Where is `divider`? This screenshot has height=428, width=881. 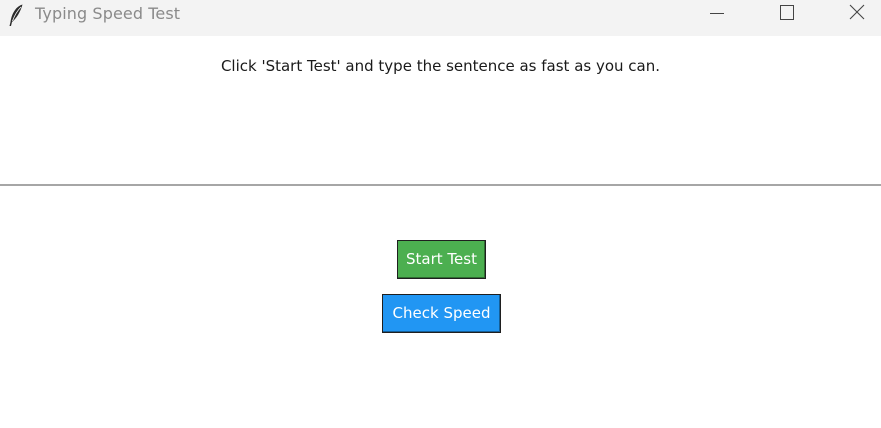 divider is located at coordinates (440, 185).